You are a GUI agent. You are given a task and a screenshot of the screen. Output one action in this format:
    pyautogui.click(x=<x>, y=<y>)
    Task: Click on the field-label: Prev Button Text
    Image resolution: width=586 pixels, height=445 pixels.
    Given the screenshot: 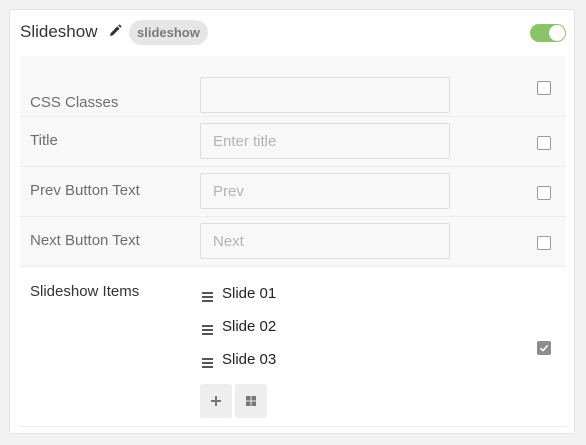 What is the action you would take?
    pyautogui.click(x=85, y=190)
    